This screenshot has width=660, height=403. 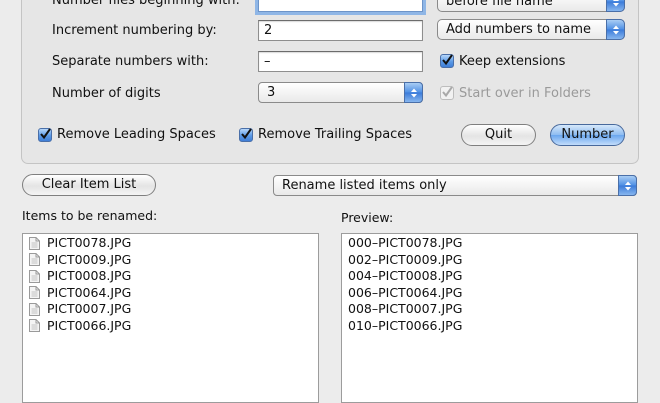 What do you see at coordinates (89, 308) in the screenshot?
I see `item-name: PICT0007.JPG` at bounding box center [89, 308].